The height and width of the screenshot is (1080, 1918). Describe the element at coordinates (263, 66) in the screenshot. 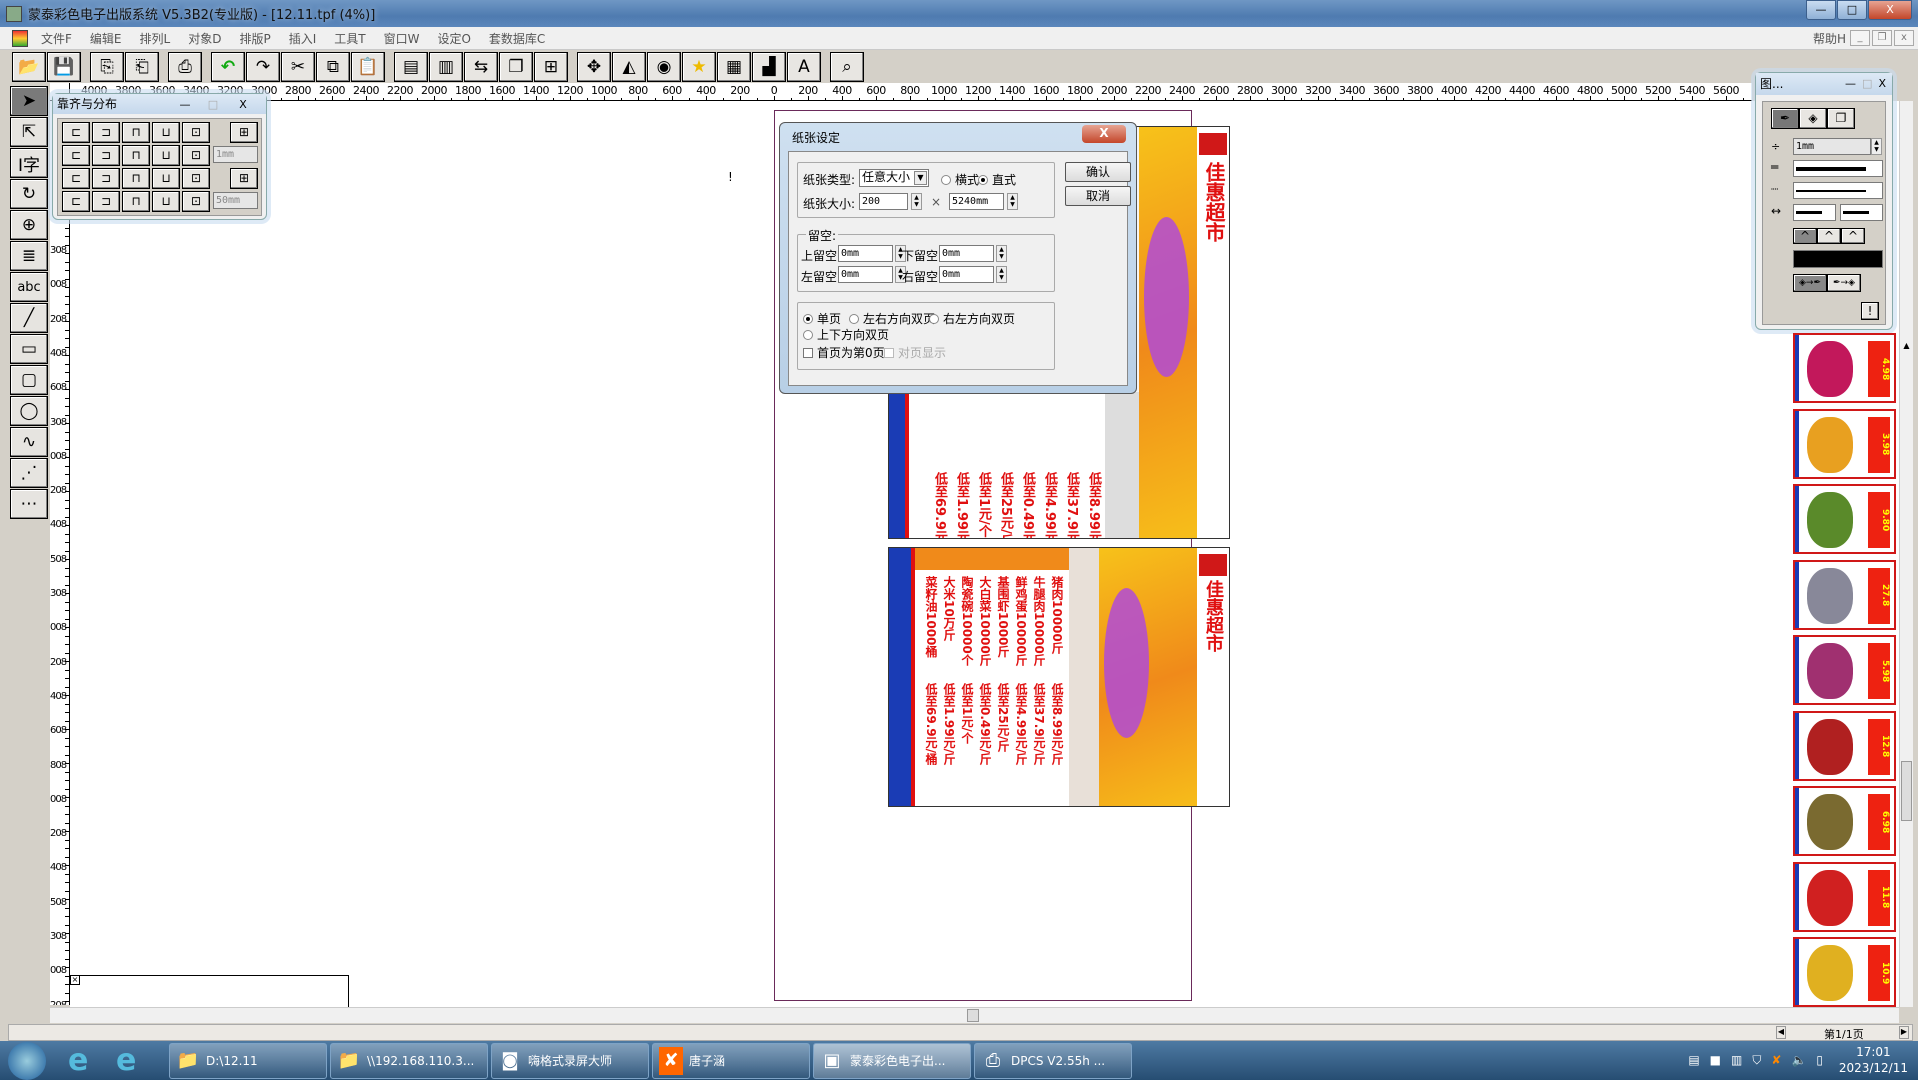

I see `redo-button: ↷` at that location.